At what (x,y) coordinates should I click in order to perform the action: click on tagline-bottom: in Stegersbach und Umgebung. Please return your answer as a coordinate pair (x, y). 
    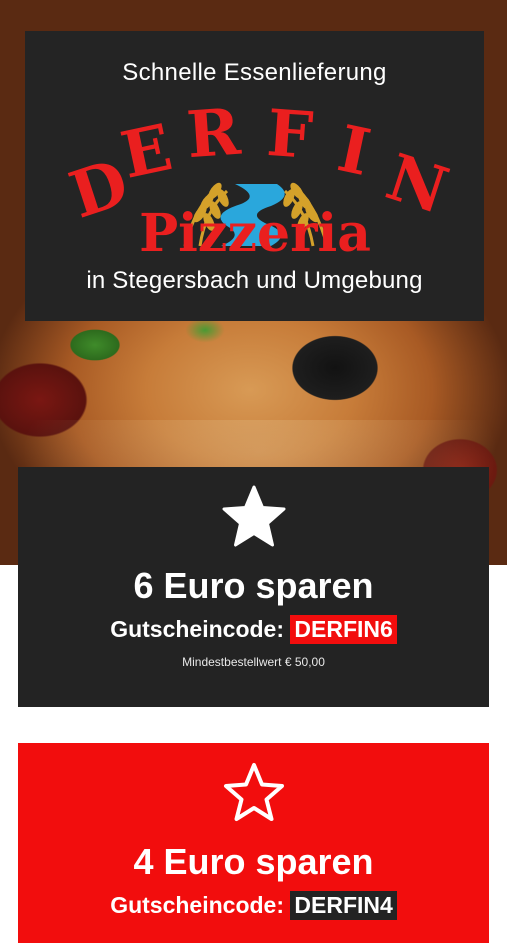
    Looking at the image, I should click on (254, 280).